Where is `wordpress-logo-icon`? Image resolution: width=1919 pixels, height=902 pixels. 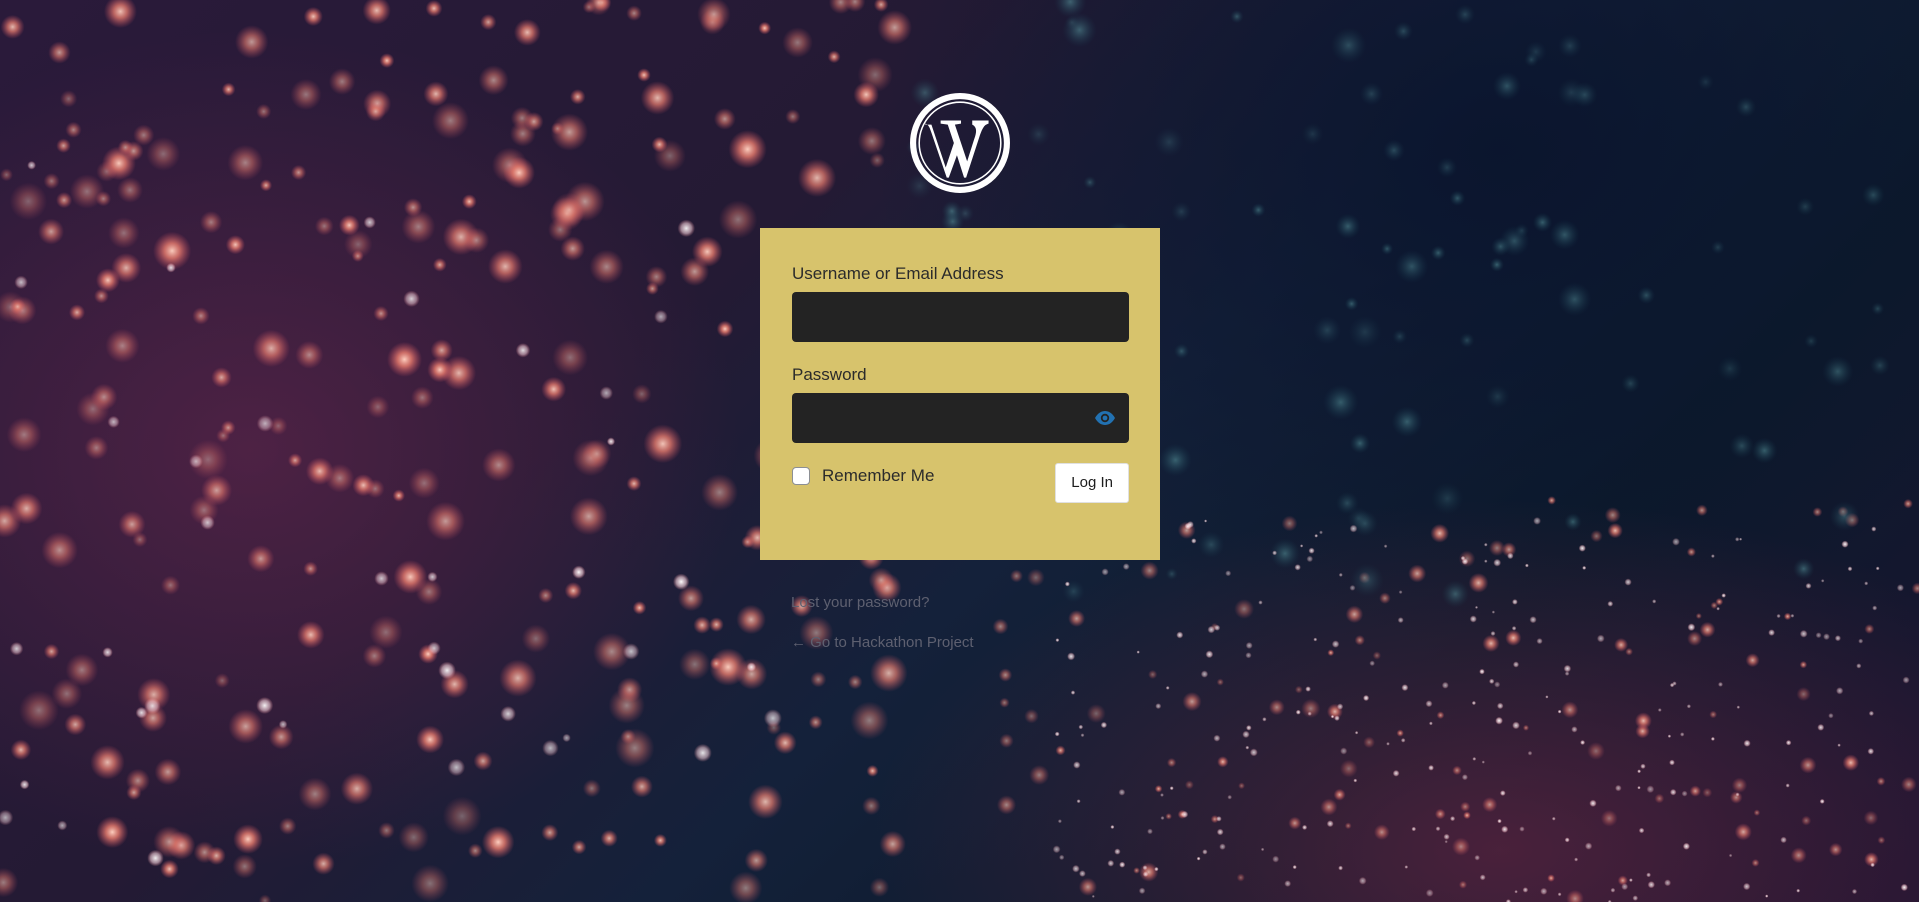 wordpress-logo-icon is located at coordinates (960, 143).